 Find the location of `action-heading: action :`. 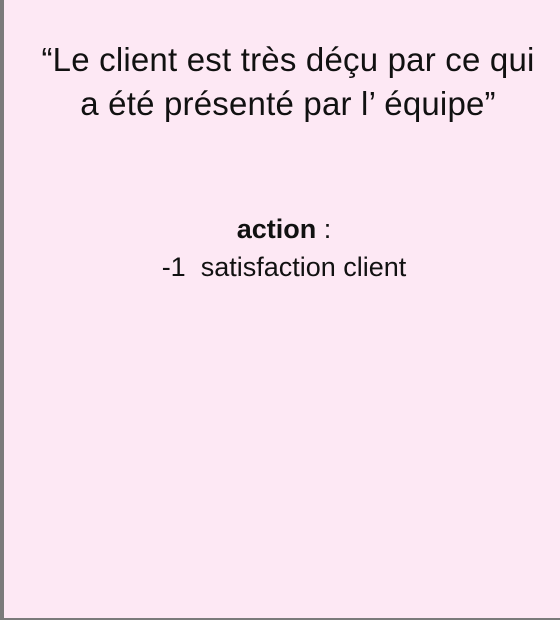

action-heading: action : is located at coordinates (282, 229).